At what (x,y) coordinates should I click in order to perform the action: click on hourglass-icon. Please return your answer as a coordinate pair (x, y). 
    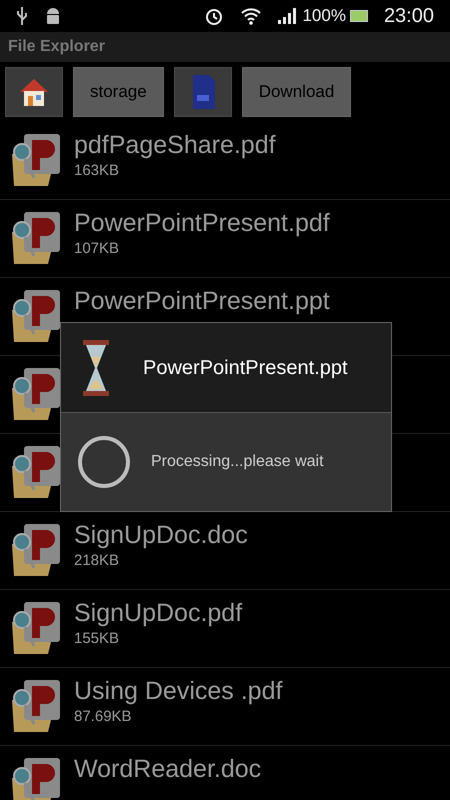
    Looking at the image, I should click on (96, 367).